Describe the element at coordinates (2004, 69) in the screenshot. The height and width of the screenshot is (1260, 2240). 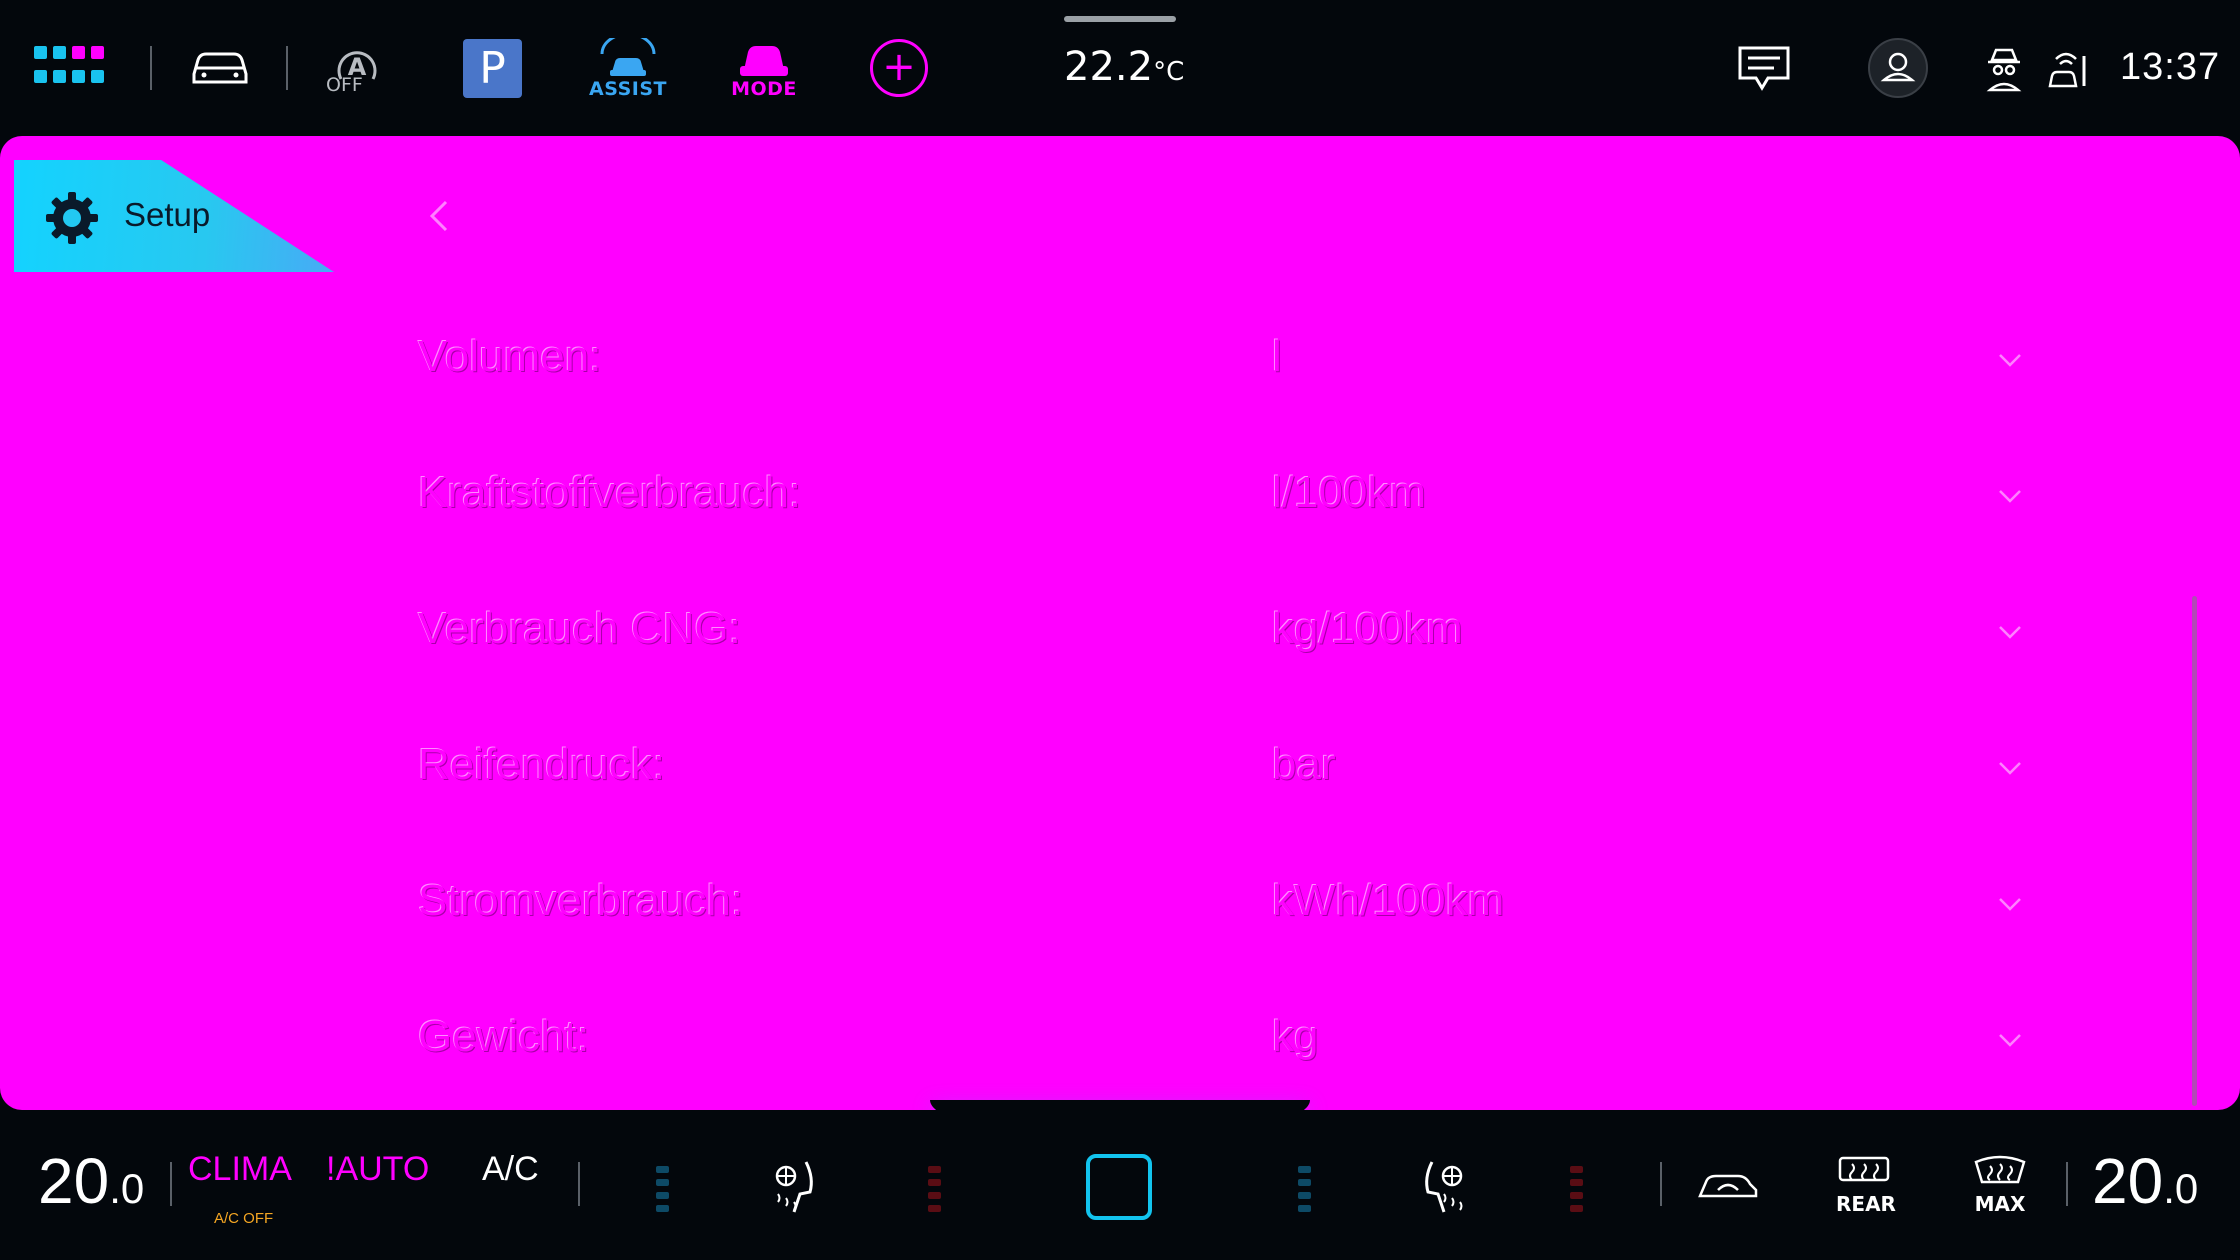
I see `incognito-icon` at that location.